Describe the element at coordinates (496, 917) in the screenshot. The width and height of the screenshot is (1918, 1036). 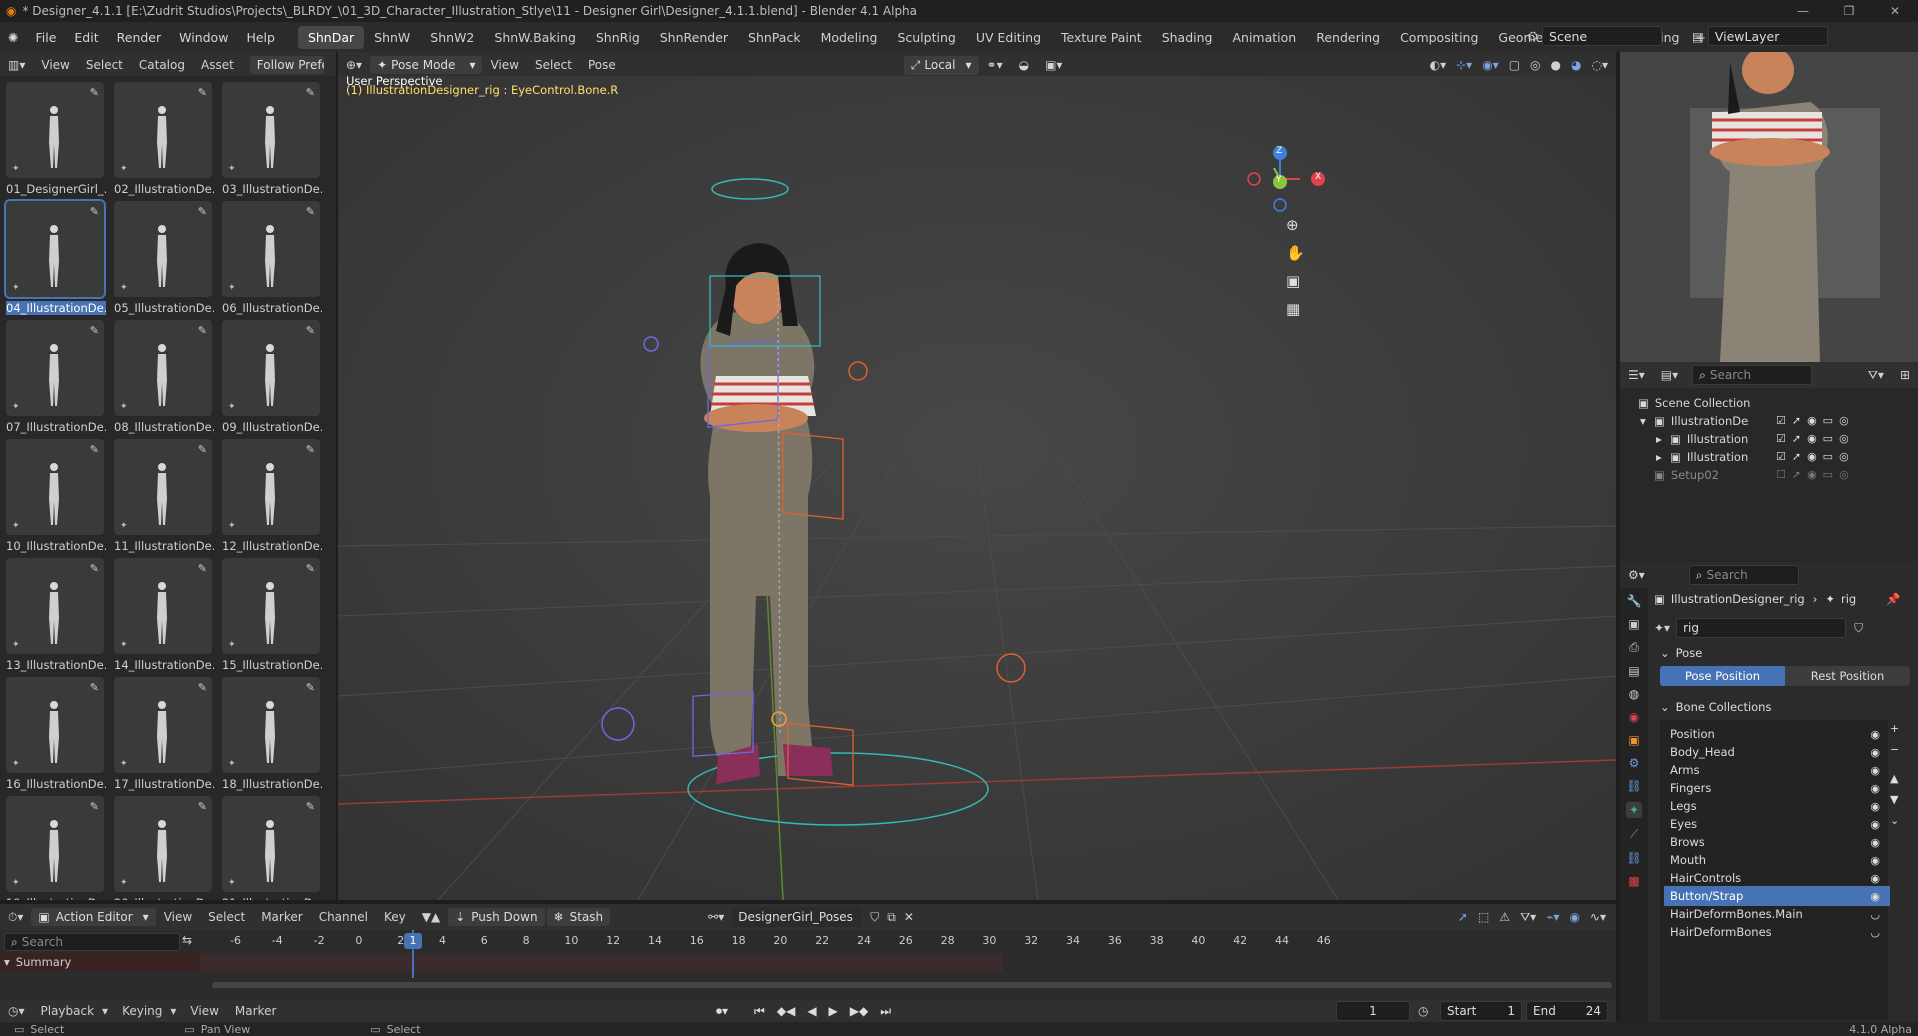
I see `push-down-button: ⇣ Push Down` at that location.